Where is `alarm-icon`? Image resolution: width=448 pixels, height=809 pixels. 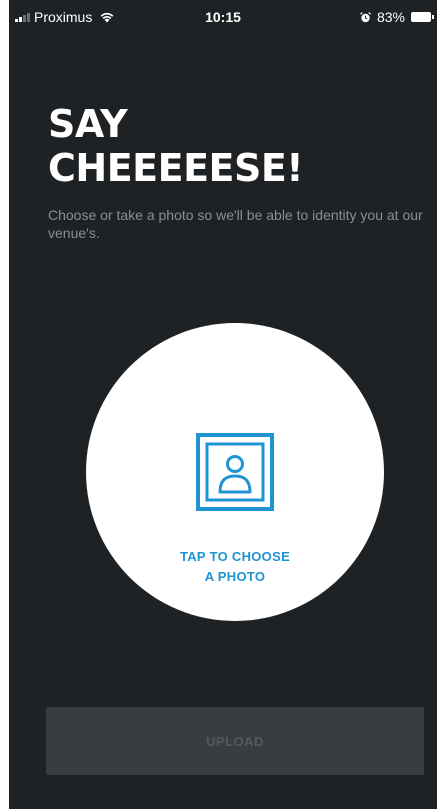 alarm-icon is located at coordinates (365, 16).